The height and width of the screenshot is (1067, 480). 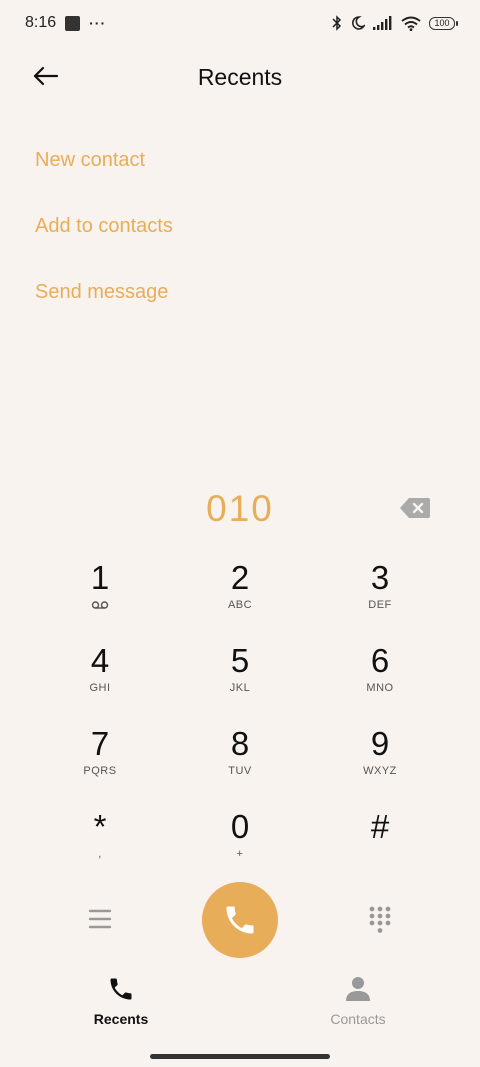 What do you see at coordinates (240, 743) in the screenshot?
I see `key-digit: 8` at bounding box center [240, 743].